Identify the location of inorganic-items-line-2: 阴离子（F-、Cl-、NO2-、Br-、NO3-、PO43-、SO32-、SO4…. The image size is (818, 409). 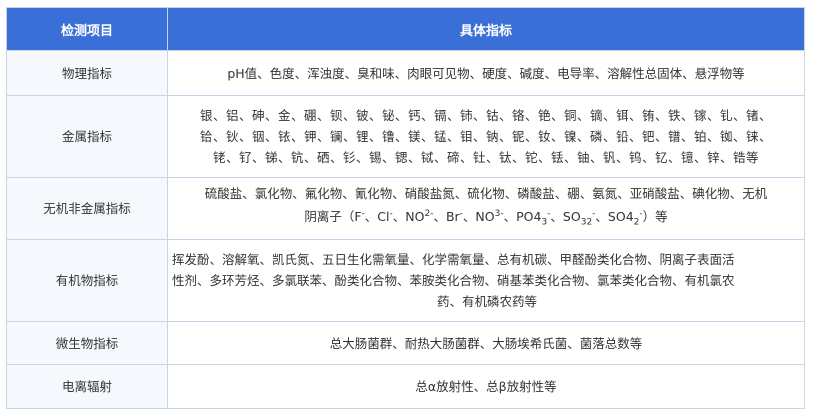
(486, 219).